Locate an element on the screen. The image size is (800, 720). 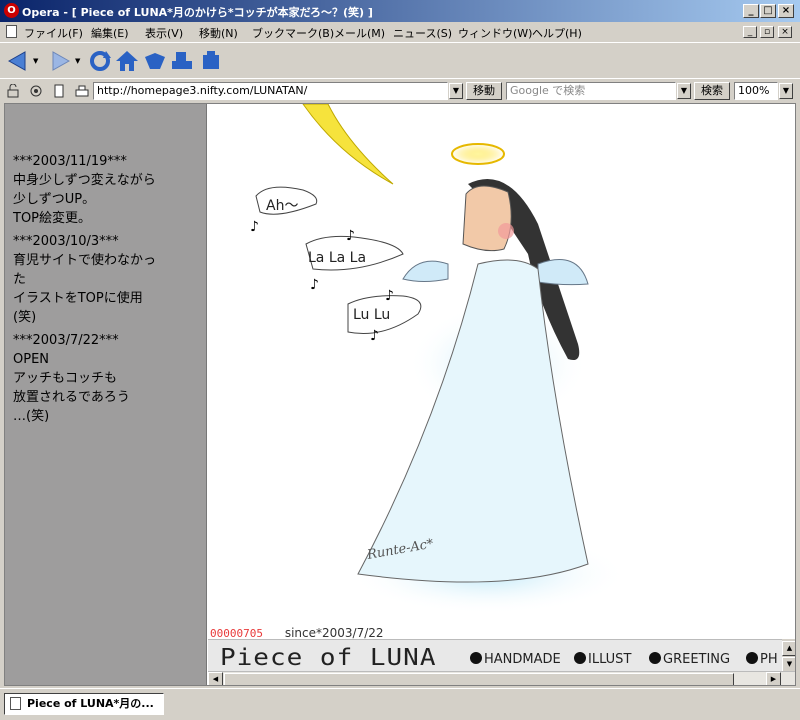
mdi-minimize-button: _ is located at coordinates (750, 32).